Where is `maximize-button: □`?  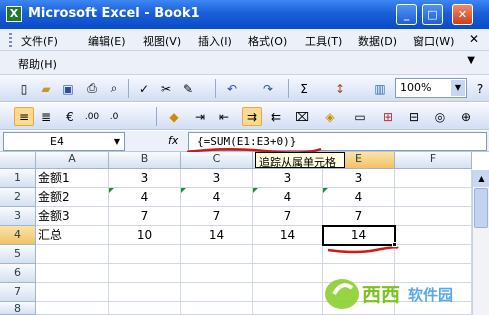 maximize-button: □ is located at coordinates (432, 14).